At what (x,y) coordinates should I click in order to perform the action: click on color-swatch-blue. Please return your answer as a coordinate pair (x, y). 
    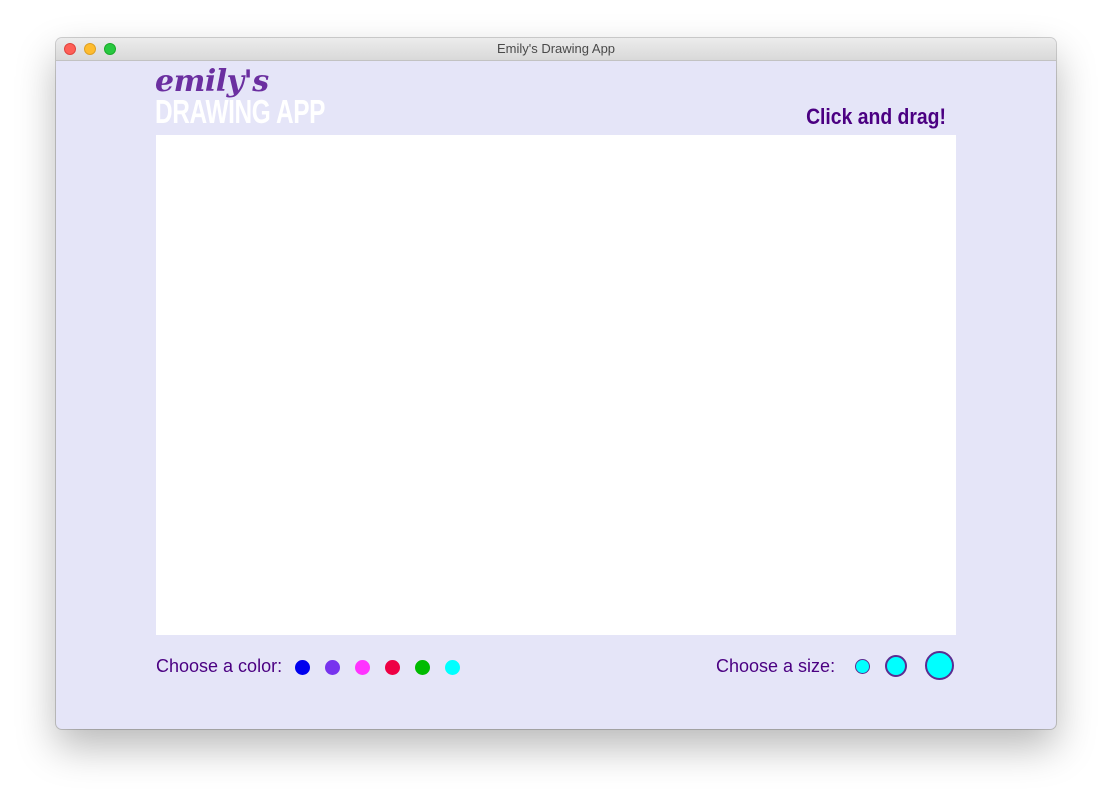
    Looking at the image, I should click on (302, 667).